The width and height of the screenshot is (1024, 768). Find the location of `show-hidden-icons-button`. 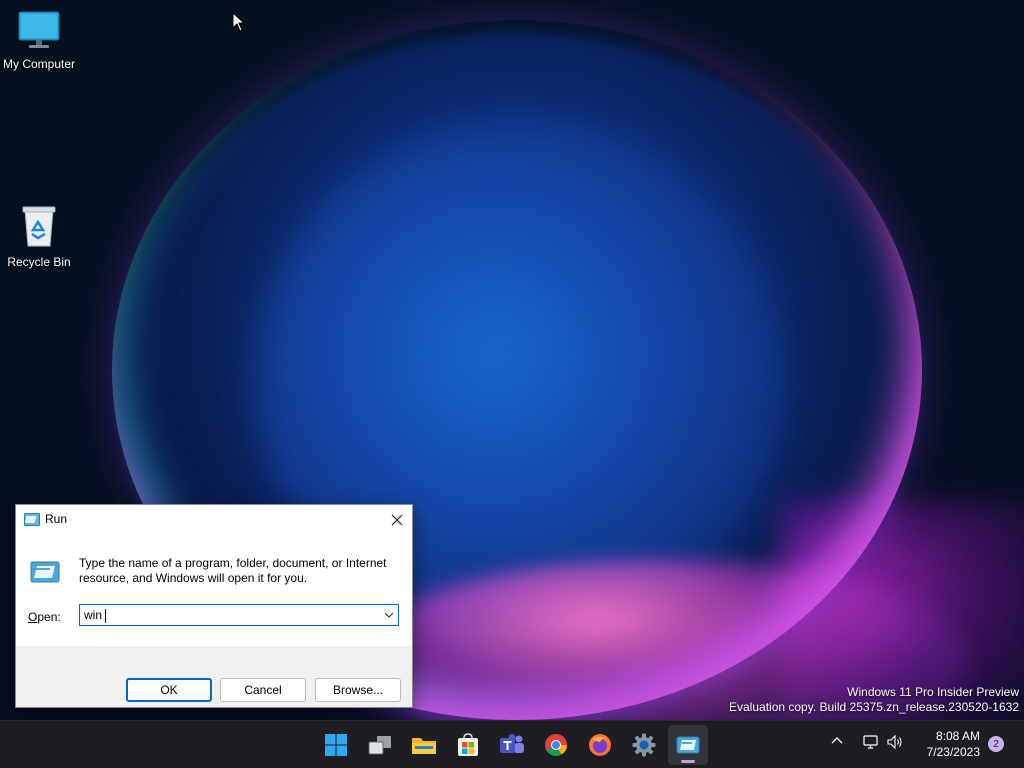

show-hidden-icons-button is located at coordinates (837, 742).